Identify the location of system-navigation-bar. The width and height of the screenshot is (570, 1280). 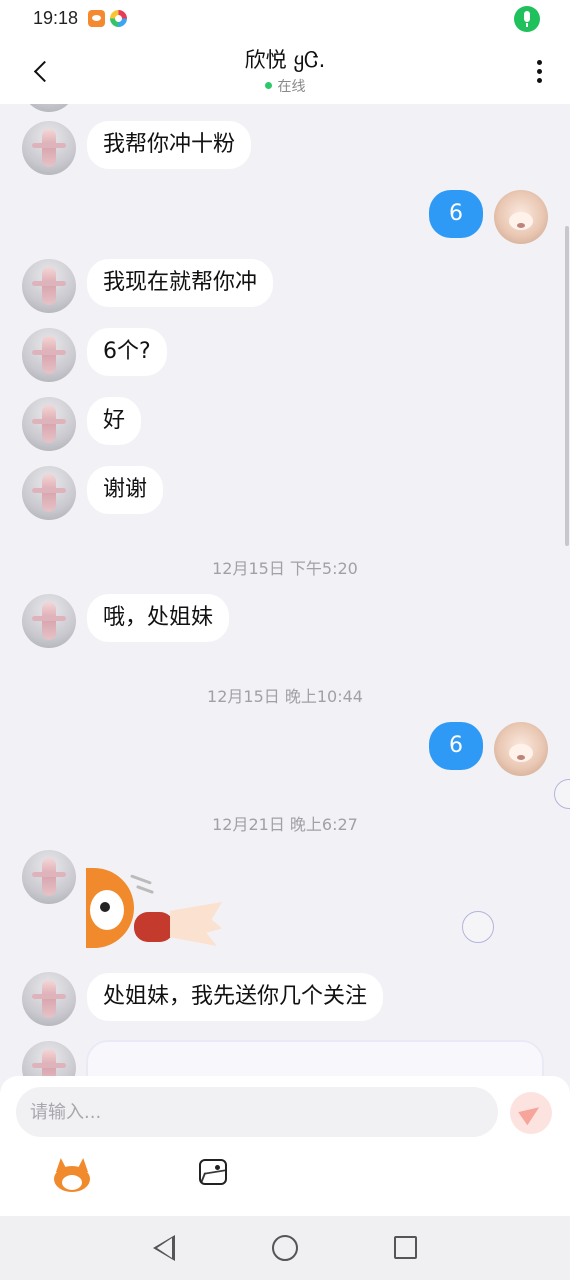
(285, 1248).